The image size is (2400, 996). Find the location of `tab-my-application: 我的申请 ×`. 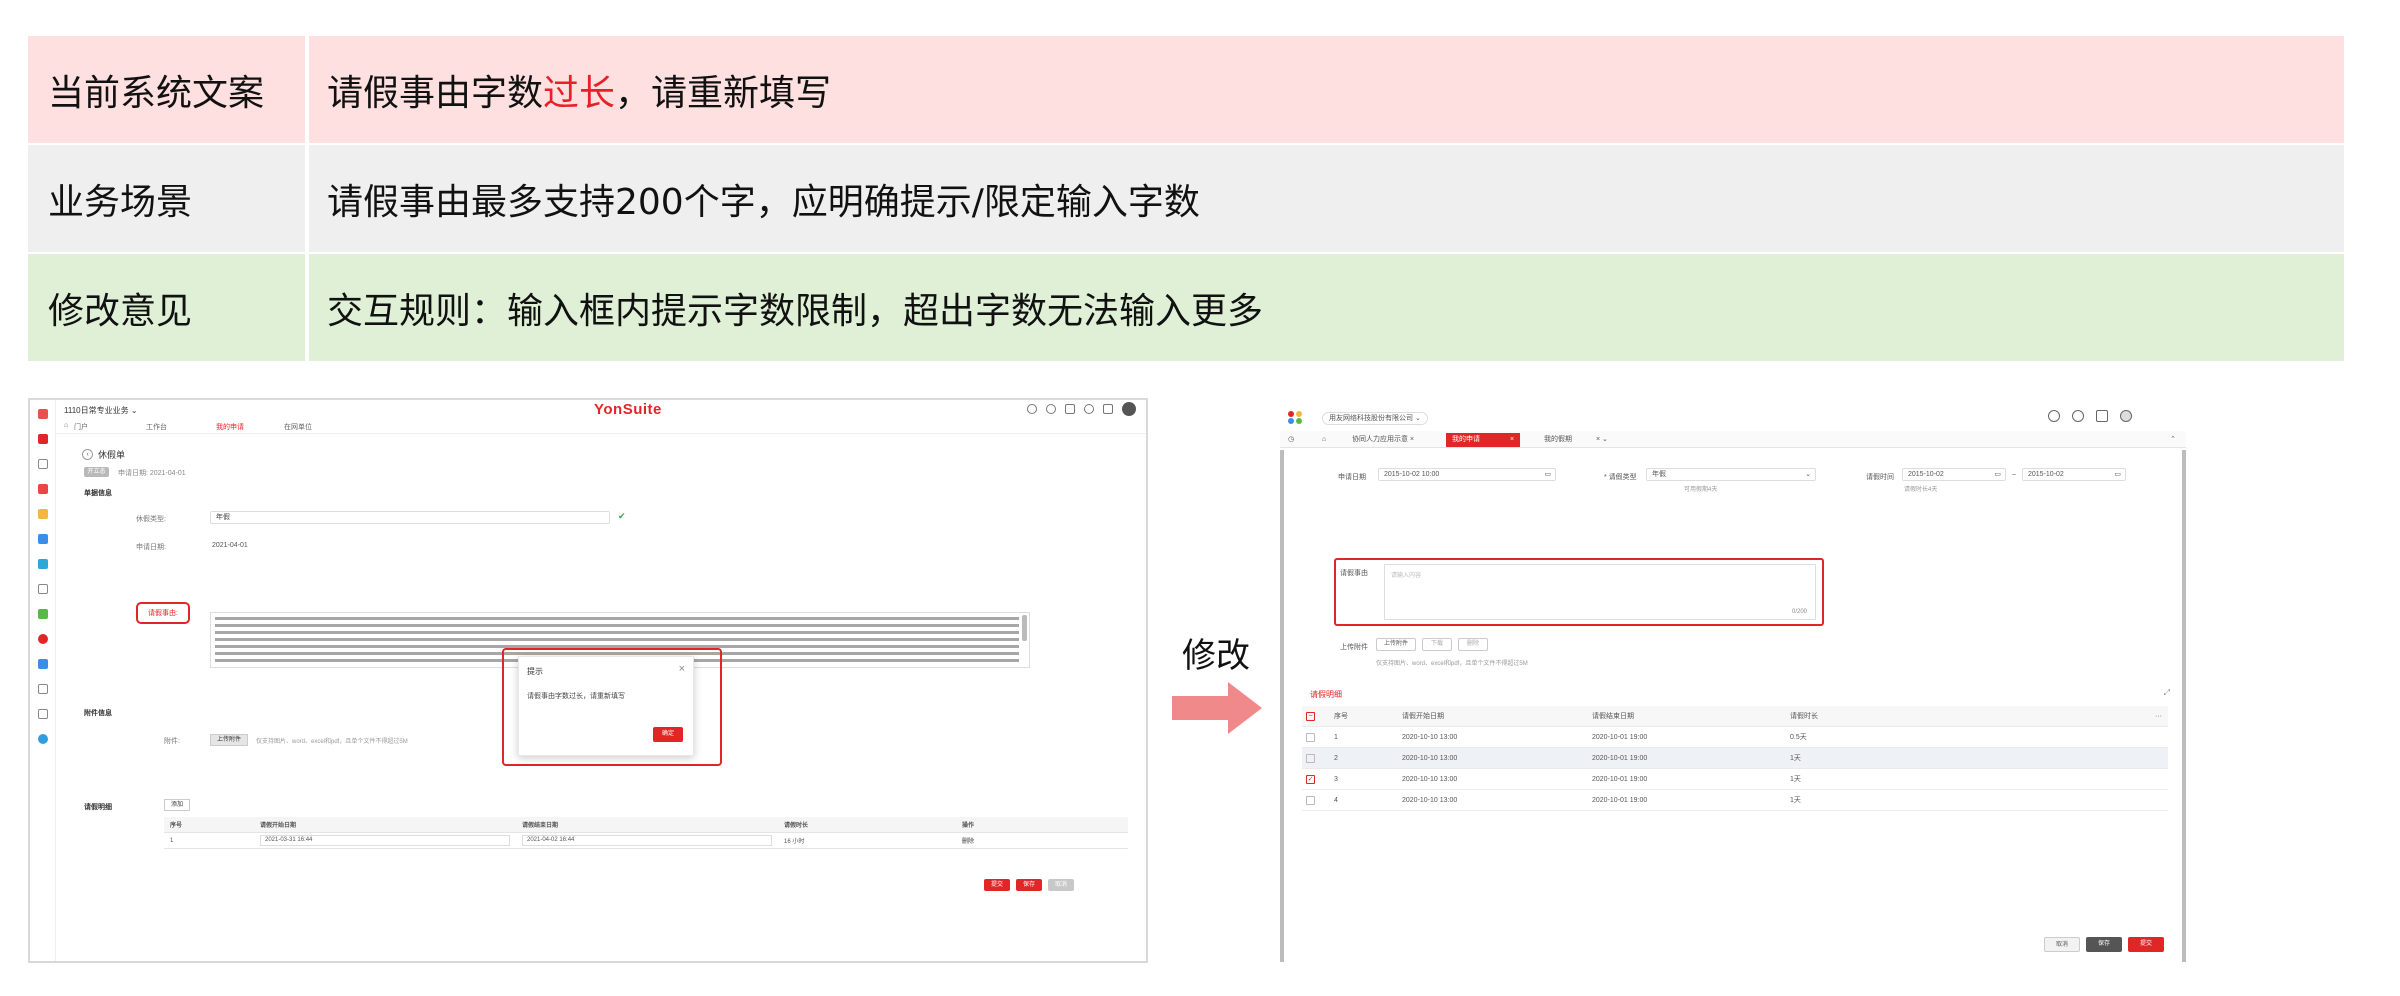

tab-my-application: 我的申请 × is located at coordinates (1483, 440).